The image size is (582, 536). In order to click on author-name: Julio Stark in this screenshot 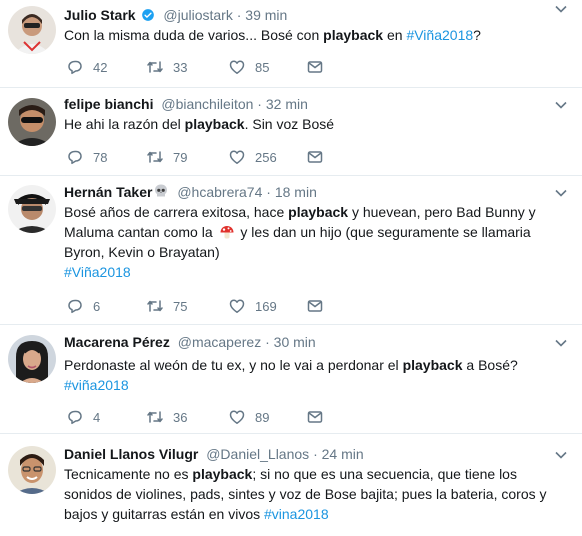, I will do `click(100, 15)`.